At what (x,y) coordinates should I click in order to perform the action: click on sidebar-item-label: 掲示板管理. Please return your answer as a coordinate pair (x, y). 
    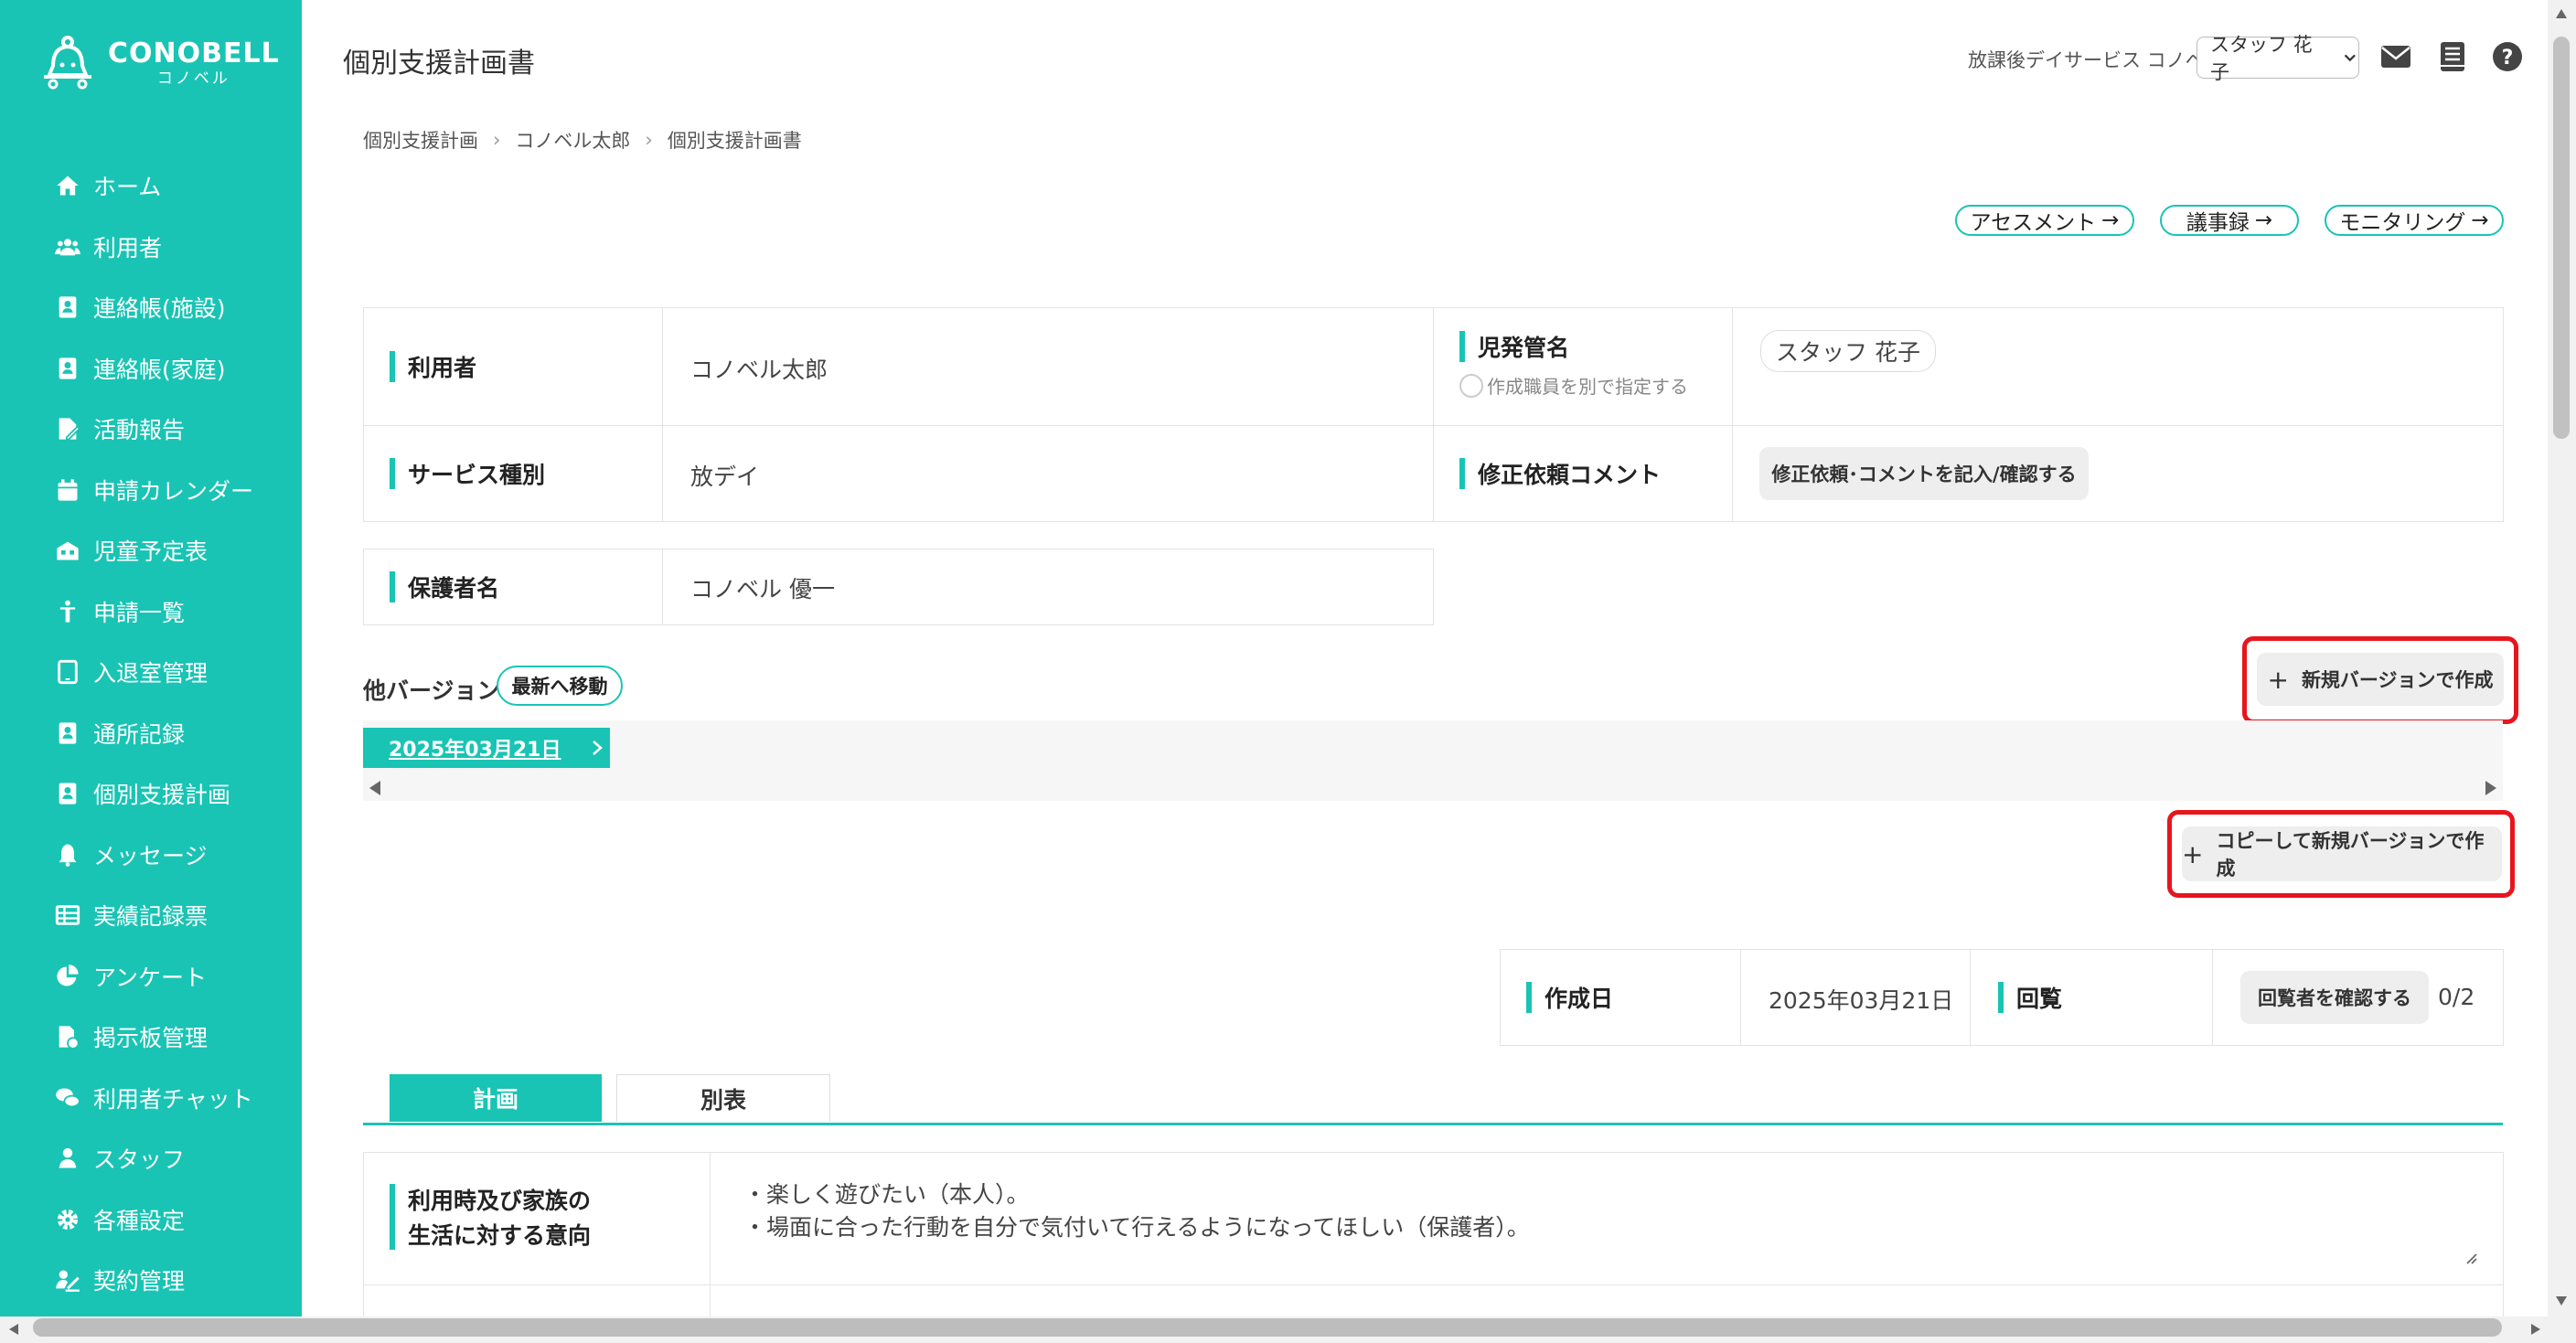
    Looking at the image, I should click on (150, 1038).